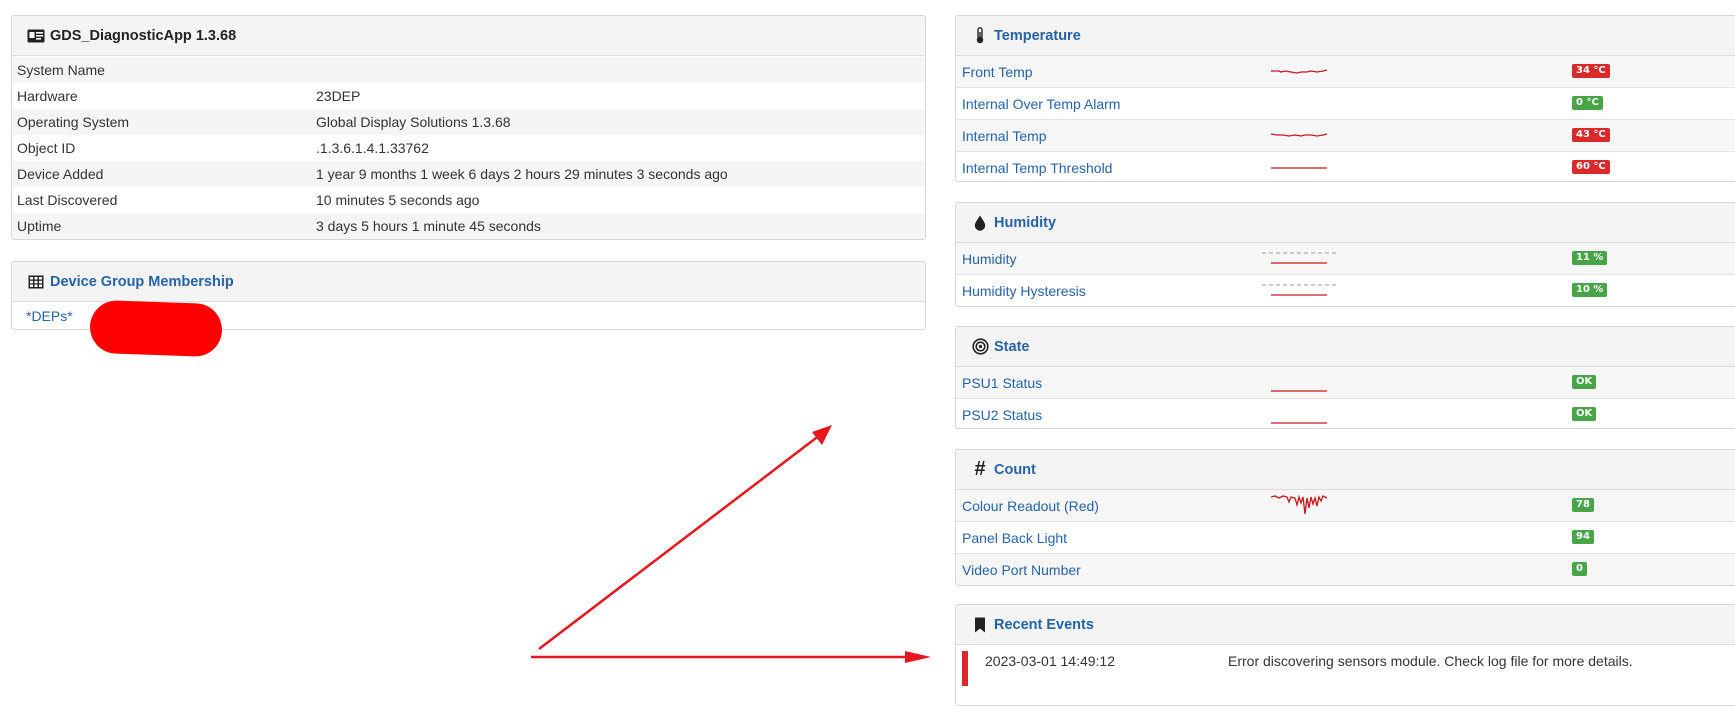 Image resolution: width=1735 pixels, height=706 pixels. I want to click on annotation-arrows, so click(731, 544).